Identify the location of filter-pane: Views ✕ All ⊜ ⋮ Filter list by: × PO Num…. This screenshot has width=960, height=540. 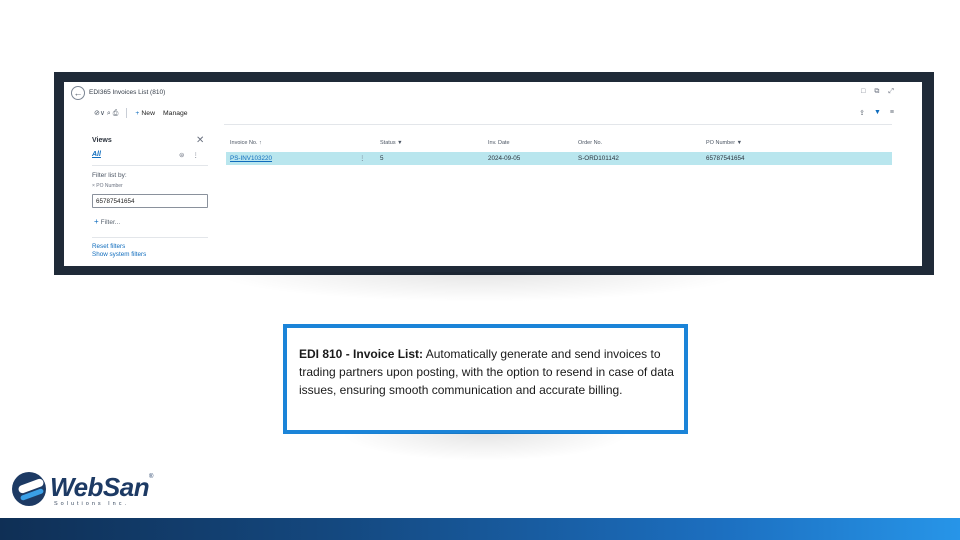
(151, 200).